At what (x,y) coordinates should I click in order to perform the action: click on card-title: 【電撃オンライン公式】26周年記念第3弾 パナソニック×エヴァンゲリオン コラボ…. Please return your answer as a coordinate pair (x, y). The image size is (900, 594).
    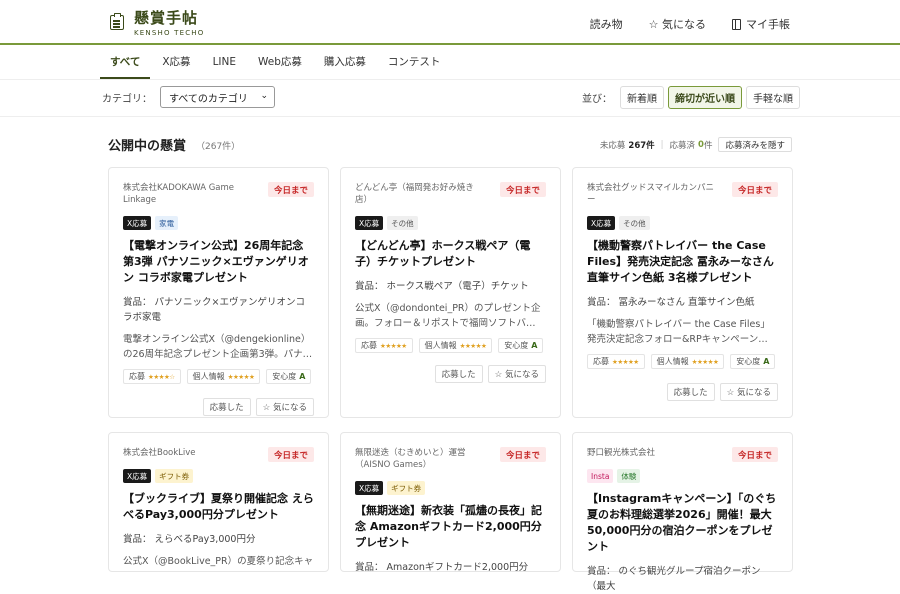
    Looking at the image, I should click on (218, 262).